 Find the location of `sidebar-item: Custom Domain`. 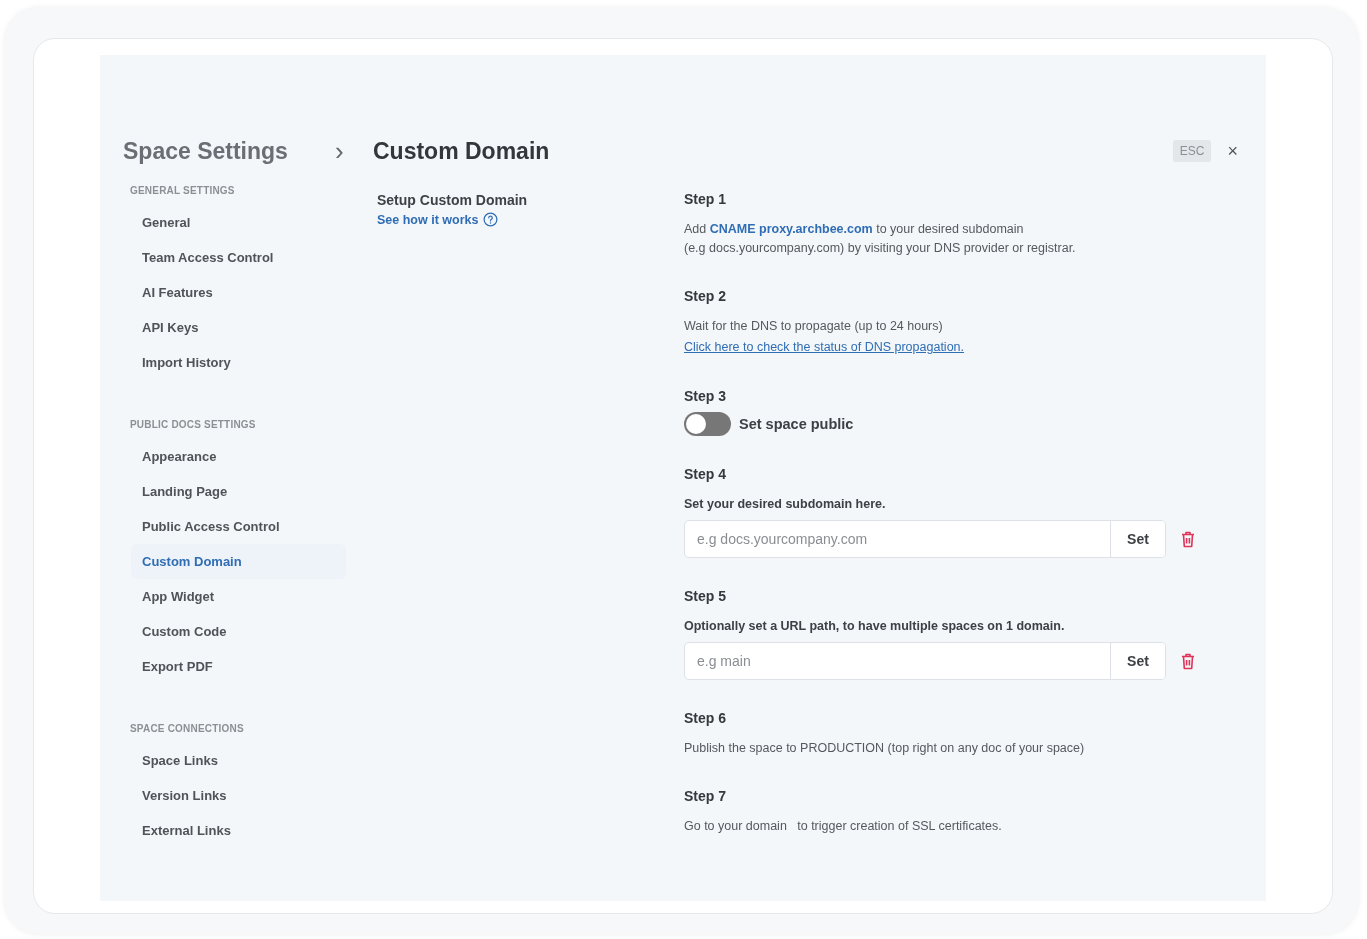

sidebar-item: Custom Domain is located at coordinates (238, 561).